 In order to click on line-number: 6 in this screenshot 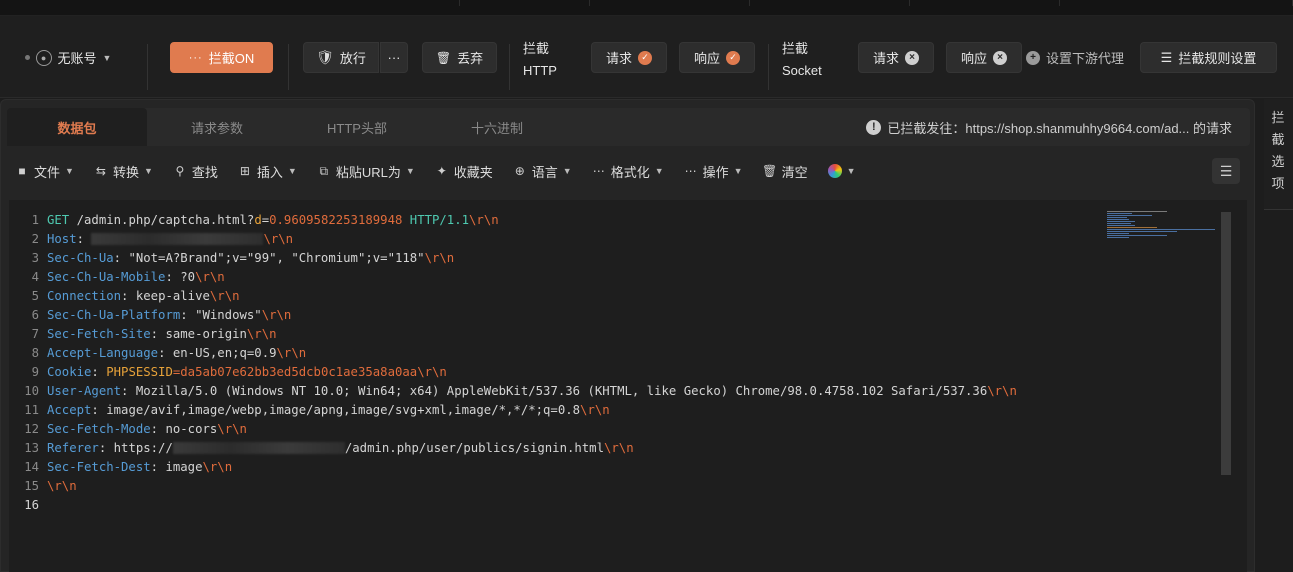, I will do `click(35, 314)`.